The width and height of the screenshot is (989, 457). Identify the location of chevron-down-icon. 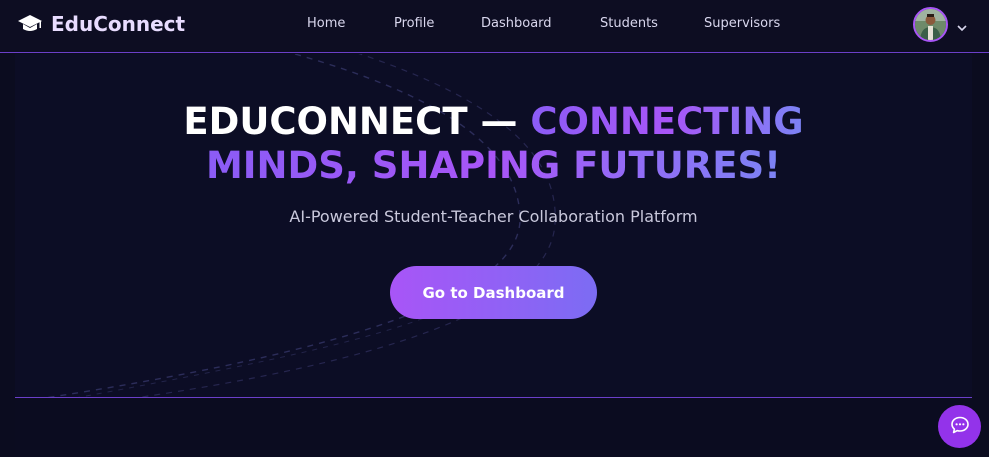
(962, 25).